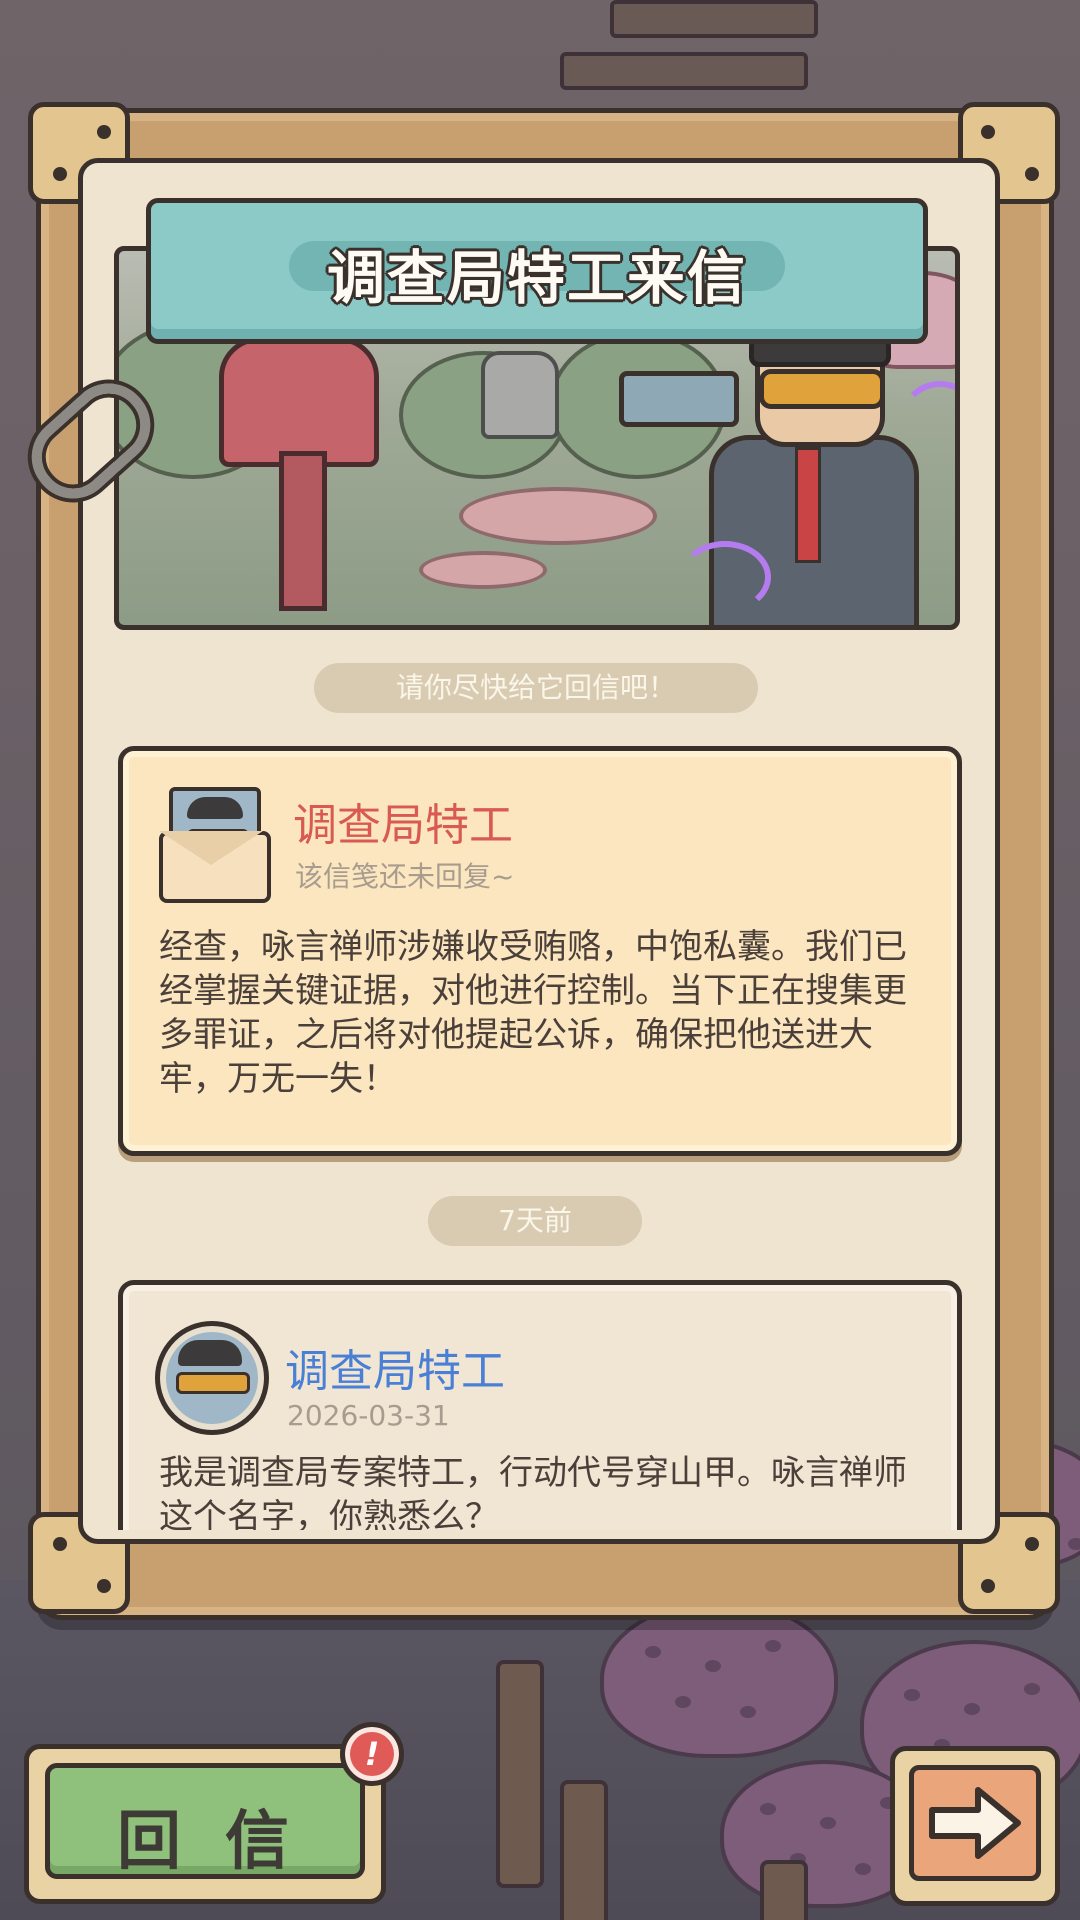 The width and height of the screenshot is (1080, 1920). I want to click on agent-avatar-icon, so click(212, 1378).